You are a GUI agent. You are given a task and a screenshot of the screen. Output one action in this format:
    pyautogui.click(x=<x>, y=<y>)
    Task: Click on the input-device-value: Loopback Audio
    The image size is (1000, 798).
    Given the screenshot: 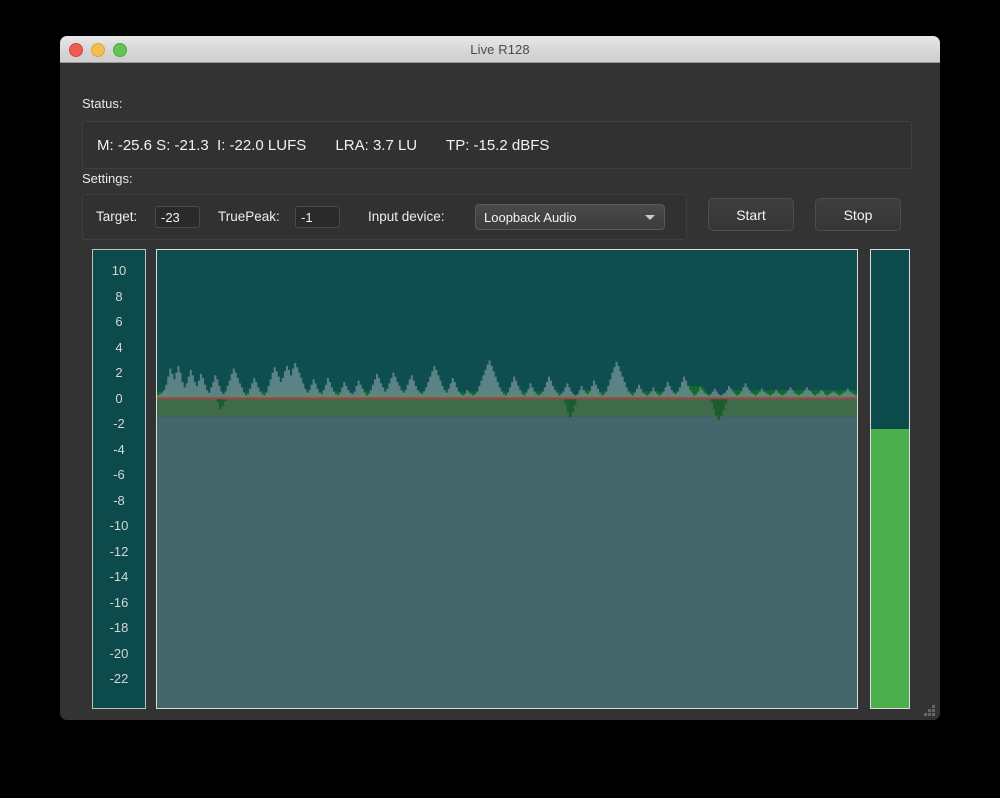 What is the action you would take?
    pyautogui.click(x=530, y=217)
    